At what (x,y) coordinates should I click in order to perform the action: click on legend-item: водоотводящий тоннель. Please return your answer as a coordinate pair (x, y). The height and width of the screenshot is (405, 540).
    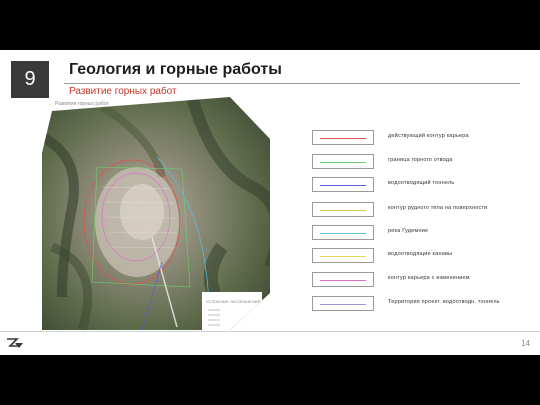
    Looking at the image, I should click on (412, 185).